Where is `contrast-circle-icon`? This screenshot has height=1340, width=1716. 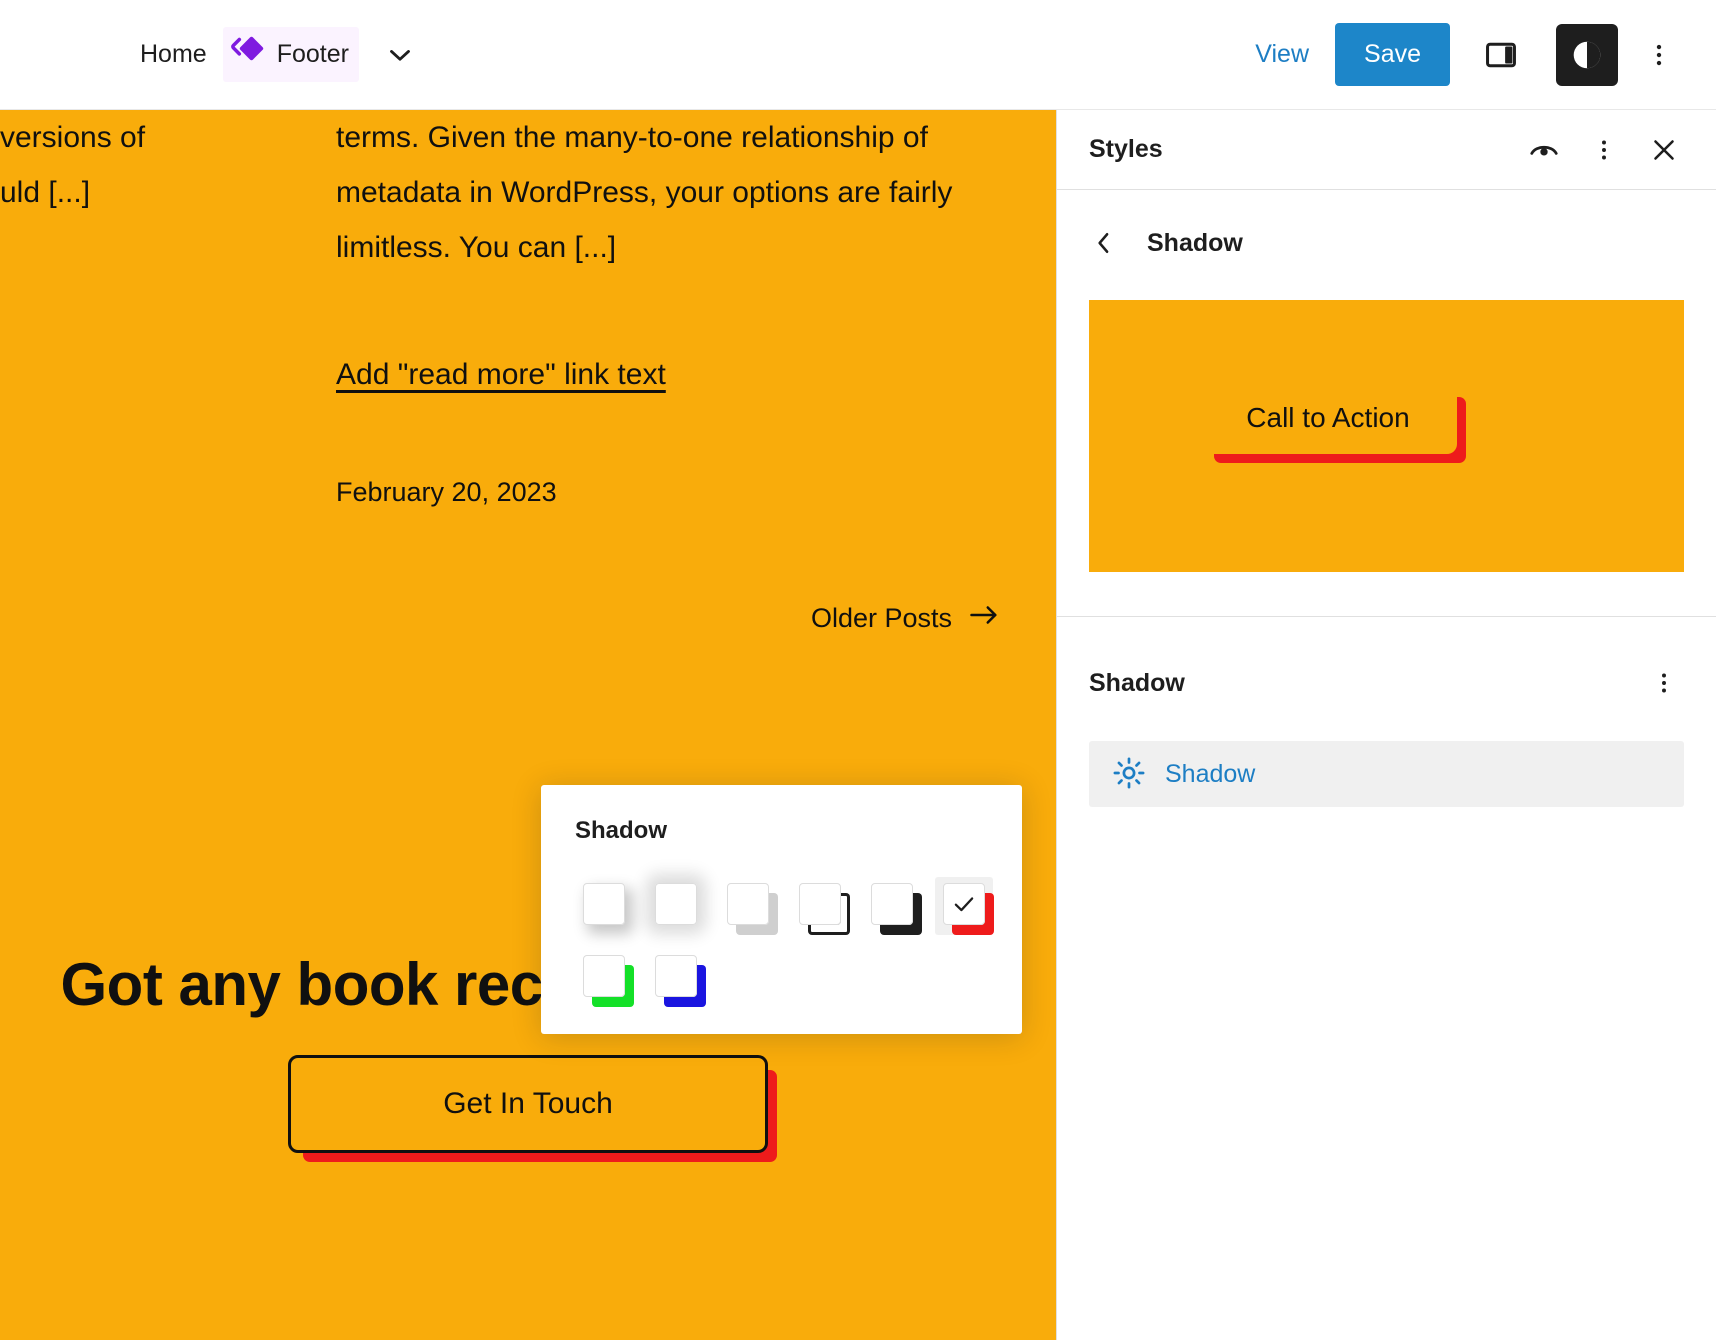
contrast-circle-icon is located at coordinates (1587, 54).